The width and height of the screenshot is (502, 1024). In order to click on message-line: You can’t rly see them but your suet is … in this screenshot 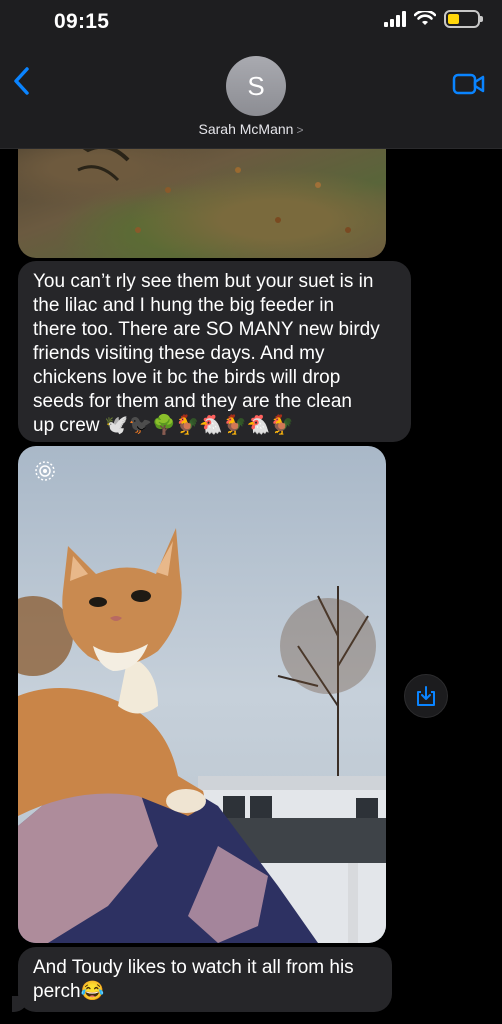, I will do `click(203, 281)`.